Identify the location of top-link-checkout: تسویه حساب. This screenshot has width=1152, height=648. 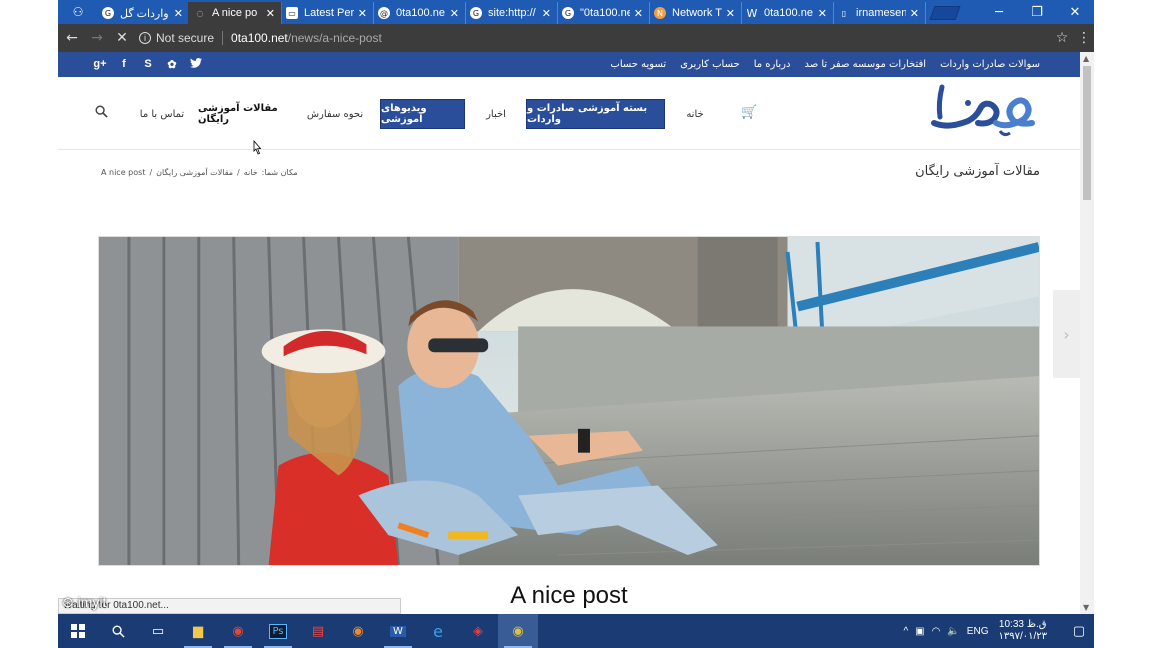
(638, 64).